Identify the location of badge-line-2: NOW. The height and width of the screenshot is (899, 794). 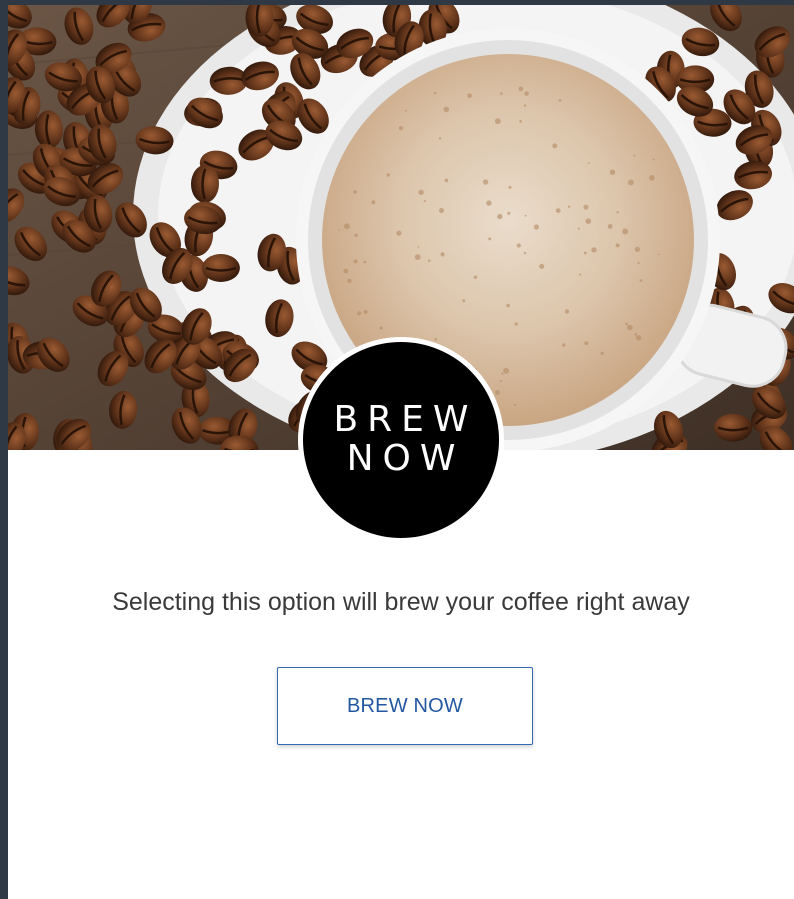
(405, 458).